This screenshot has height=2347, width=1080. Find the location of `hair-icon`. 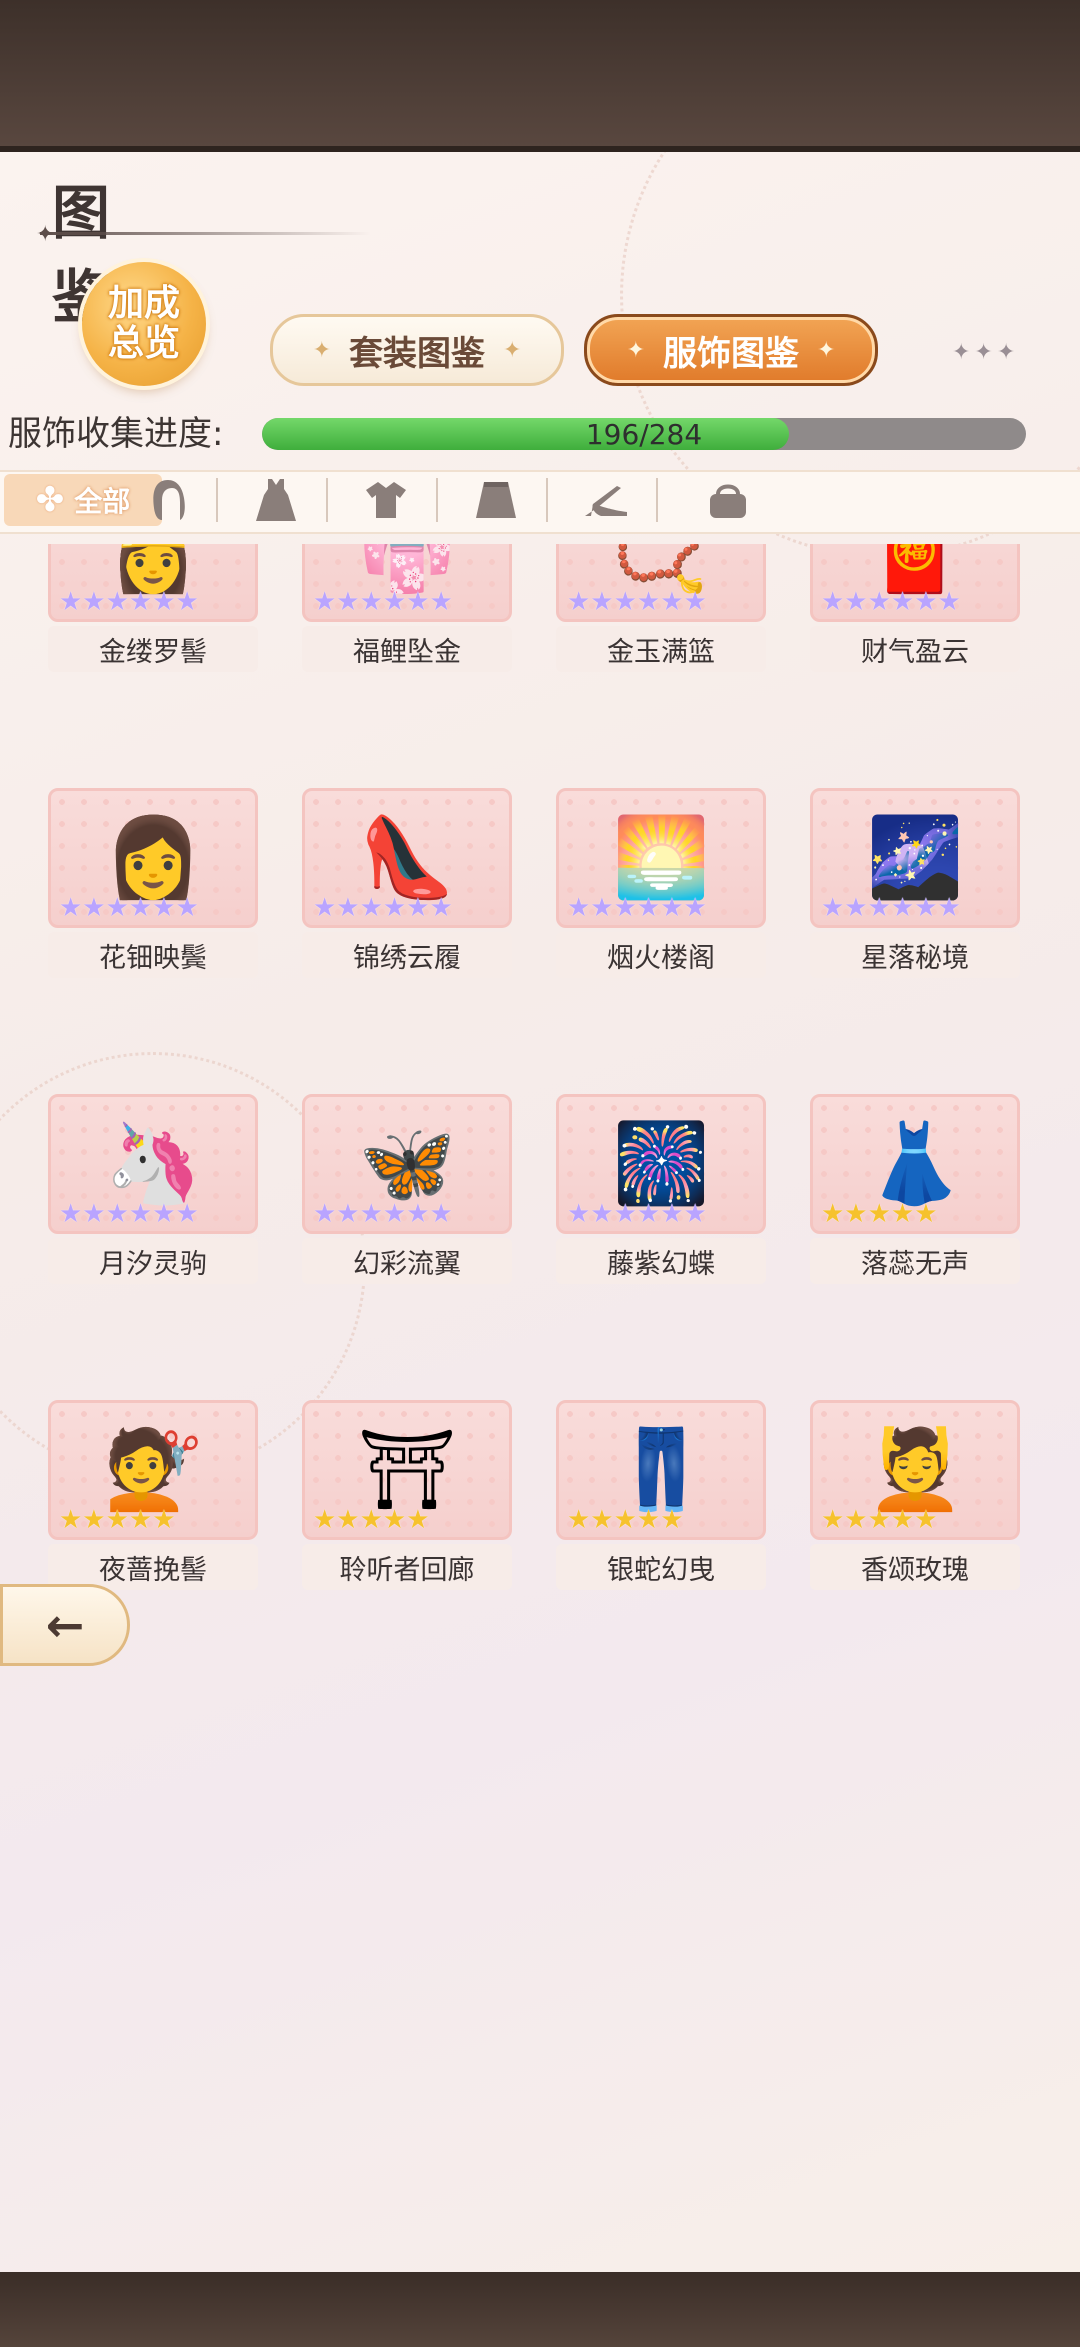

hair-icon is located at coordinates (169, 500).